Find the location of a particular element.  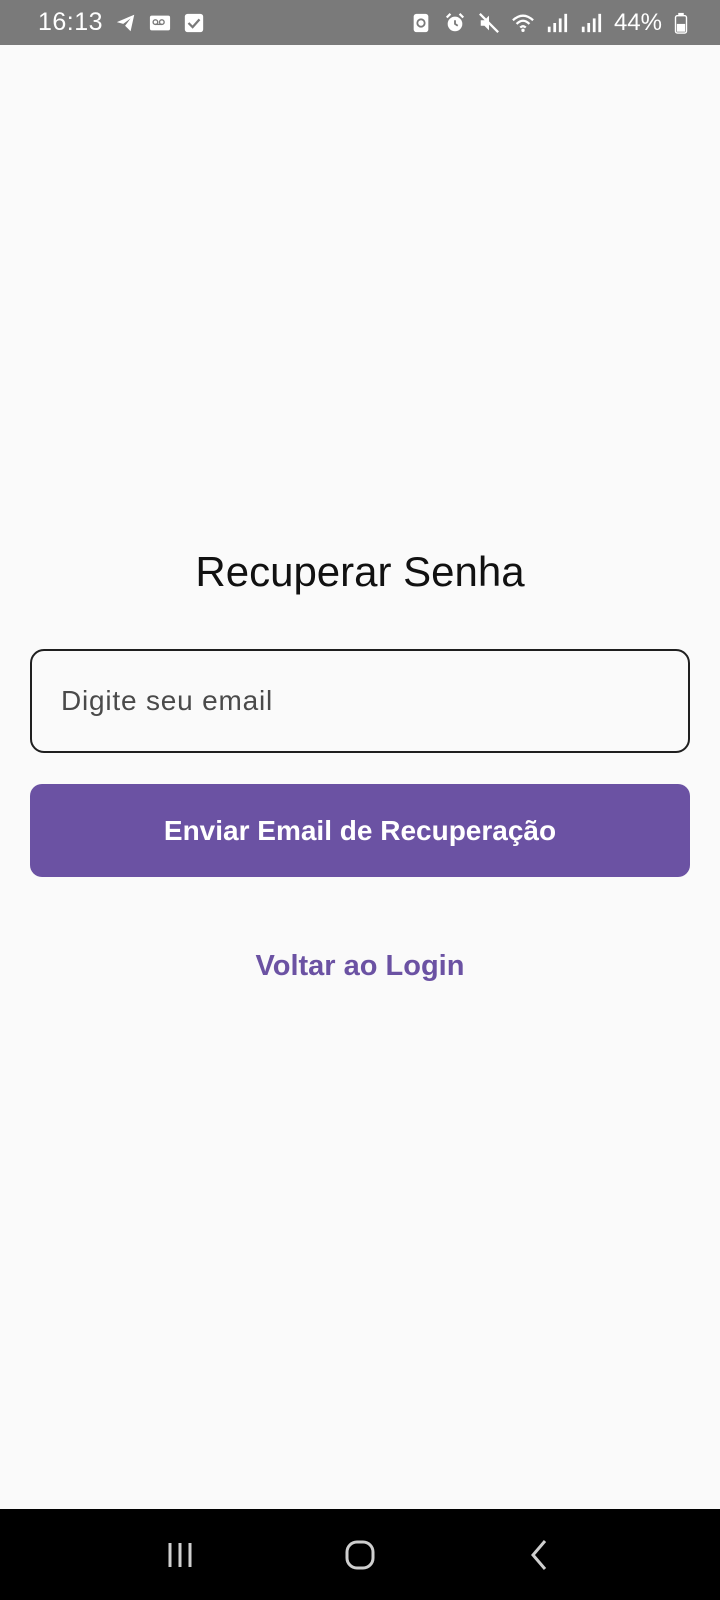

battery-percent: 44% is located at coordinates (637, 22).